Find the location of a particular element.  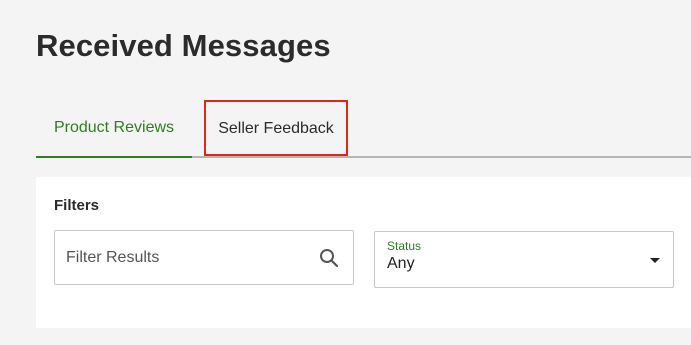

filter-results-input is located at coordinates (186, 257).